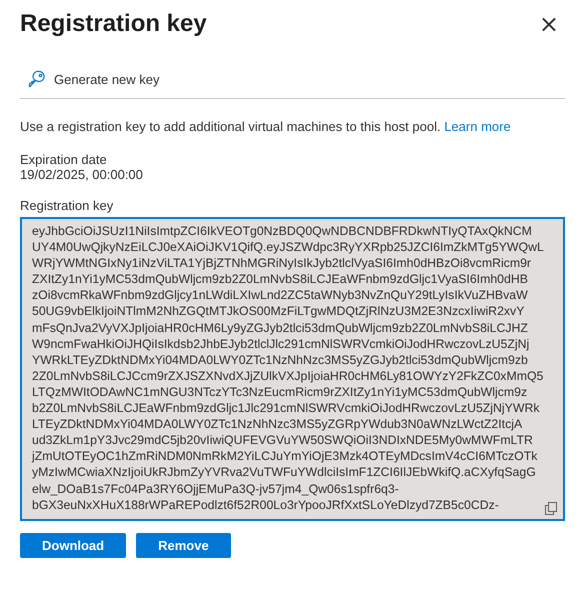  I want to click on learn-more-link: Learn more, so click(477, 126).